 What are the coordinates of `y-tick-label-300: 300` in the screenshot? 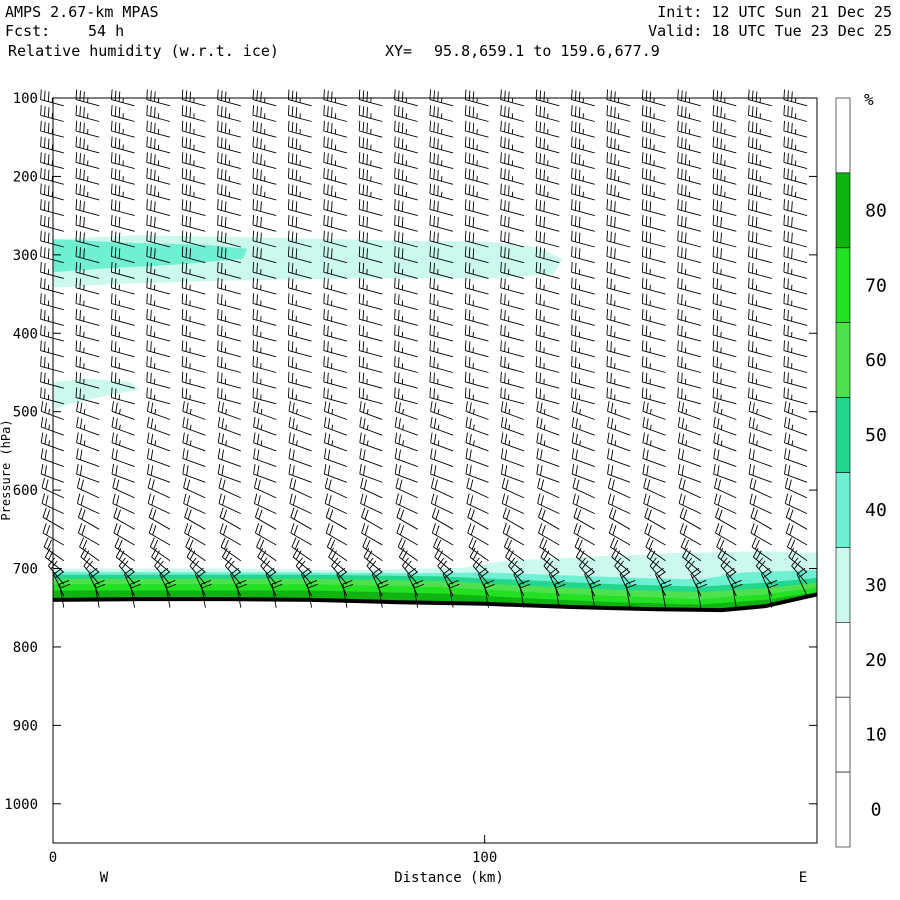 It's located at (25, 256).